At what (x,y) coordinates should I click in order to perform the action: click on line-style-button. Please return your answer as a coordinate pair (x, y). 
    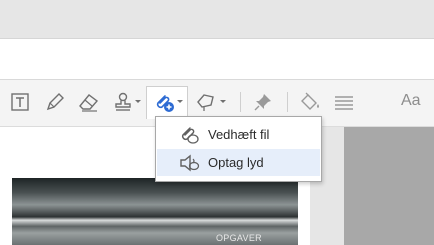
    Looking at the image, I should click on (344, 102).